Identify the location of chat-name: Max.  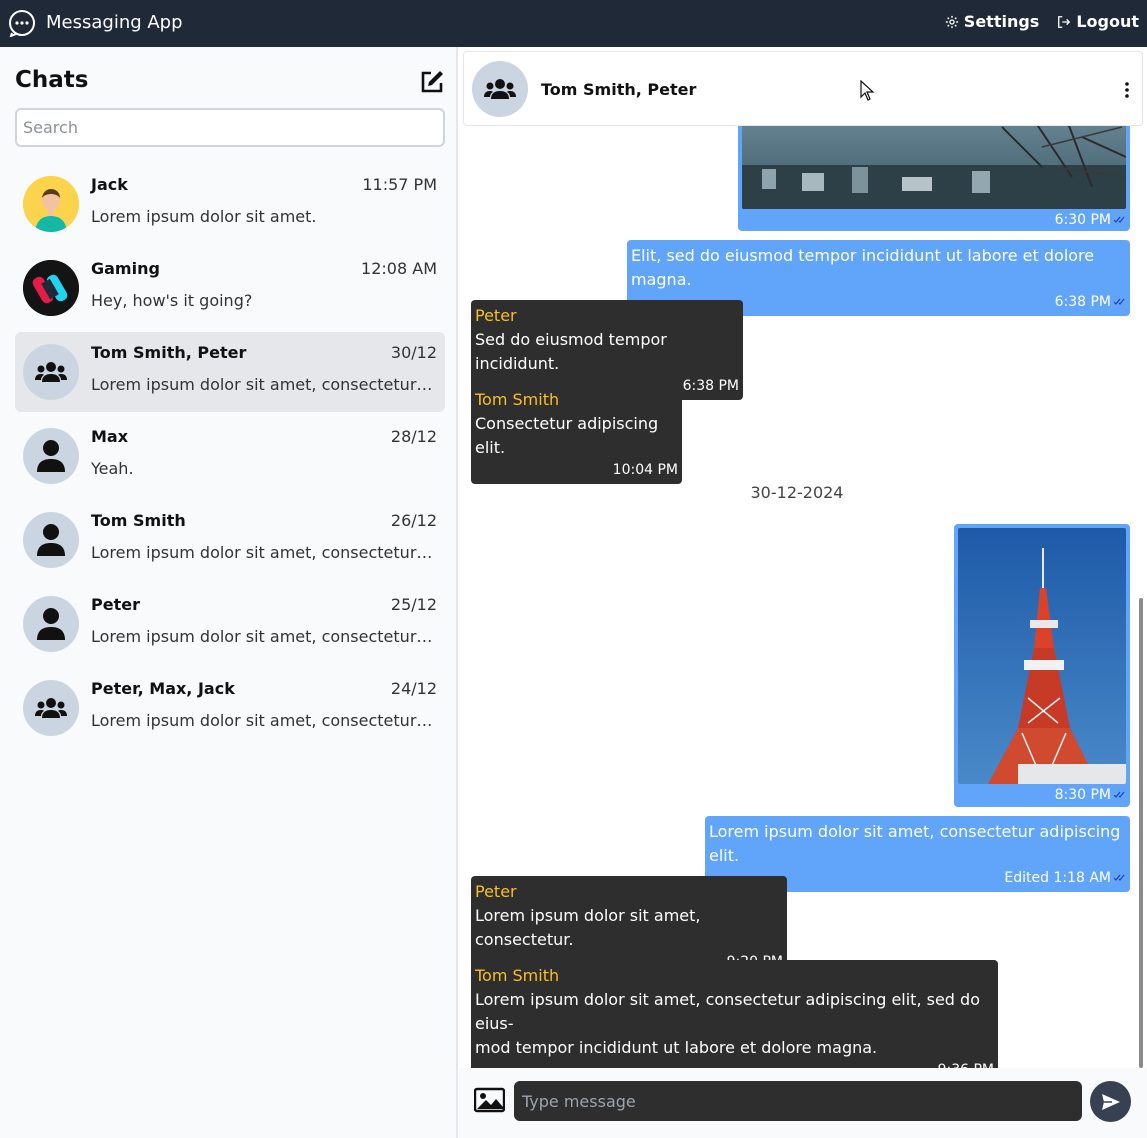
(110, 436).